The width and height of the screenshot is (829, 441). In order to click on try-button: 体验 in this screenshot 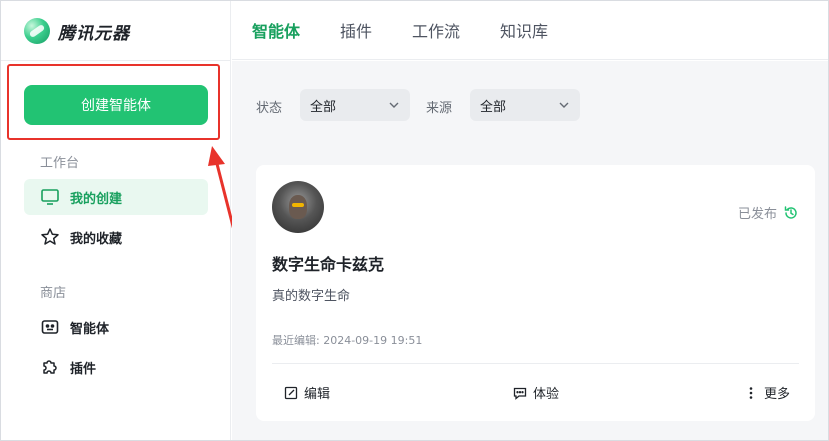, I will do `click(536, 392)`.